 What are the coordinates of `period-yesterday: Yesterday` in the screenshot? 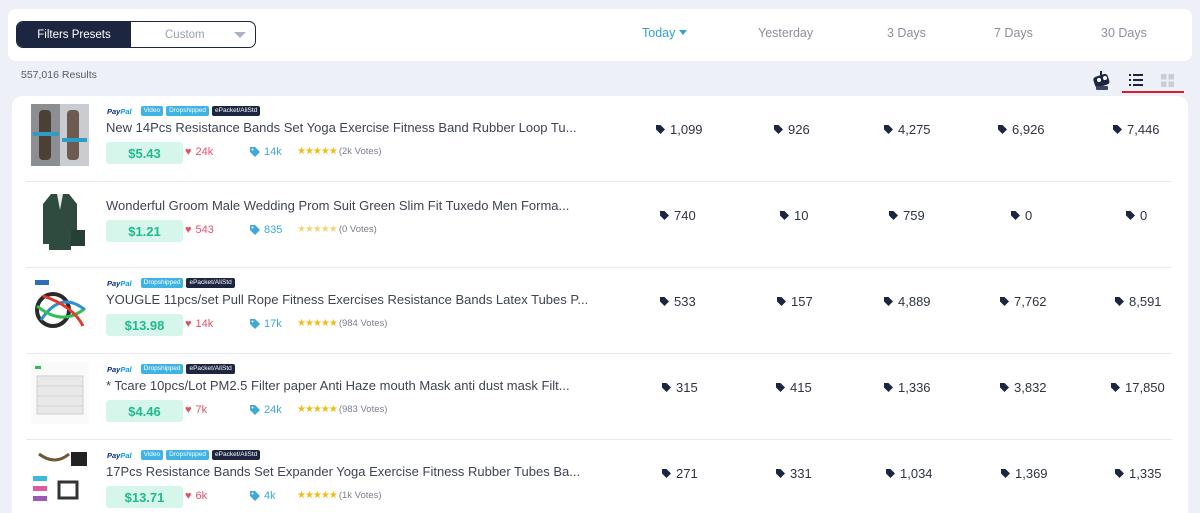 It's located at (785, 33).